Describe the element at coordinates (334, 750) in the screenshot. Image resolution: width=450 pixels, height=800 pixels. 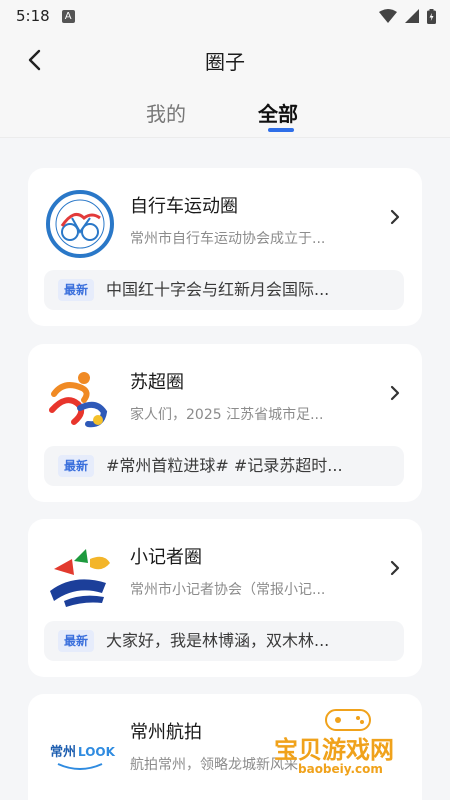
I see `watermark-text: 宝贝游戏网` at that location.